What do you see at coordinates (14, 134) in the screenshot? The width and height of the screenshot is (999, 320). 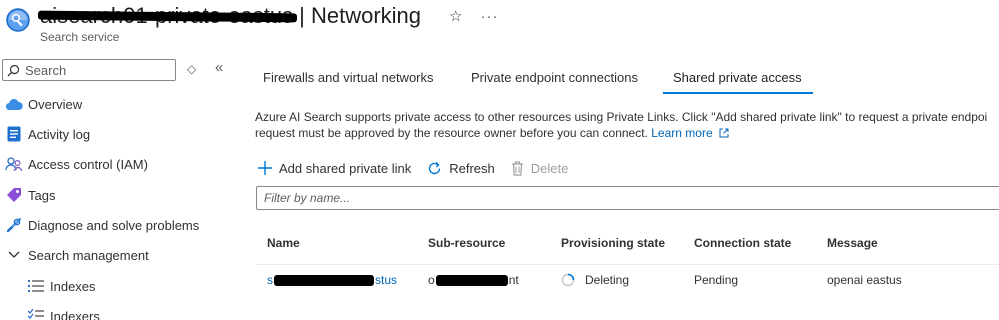 I see `activity-log-icon` at bounding box center [14, 134].